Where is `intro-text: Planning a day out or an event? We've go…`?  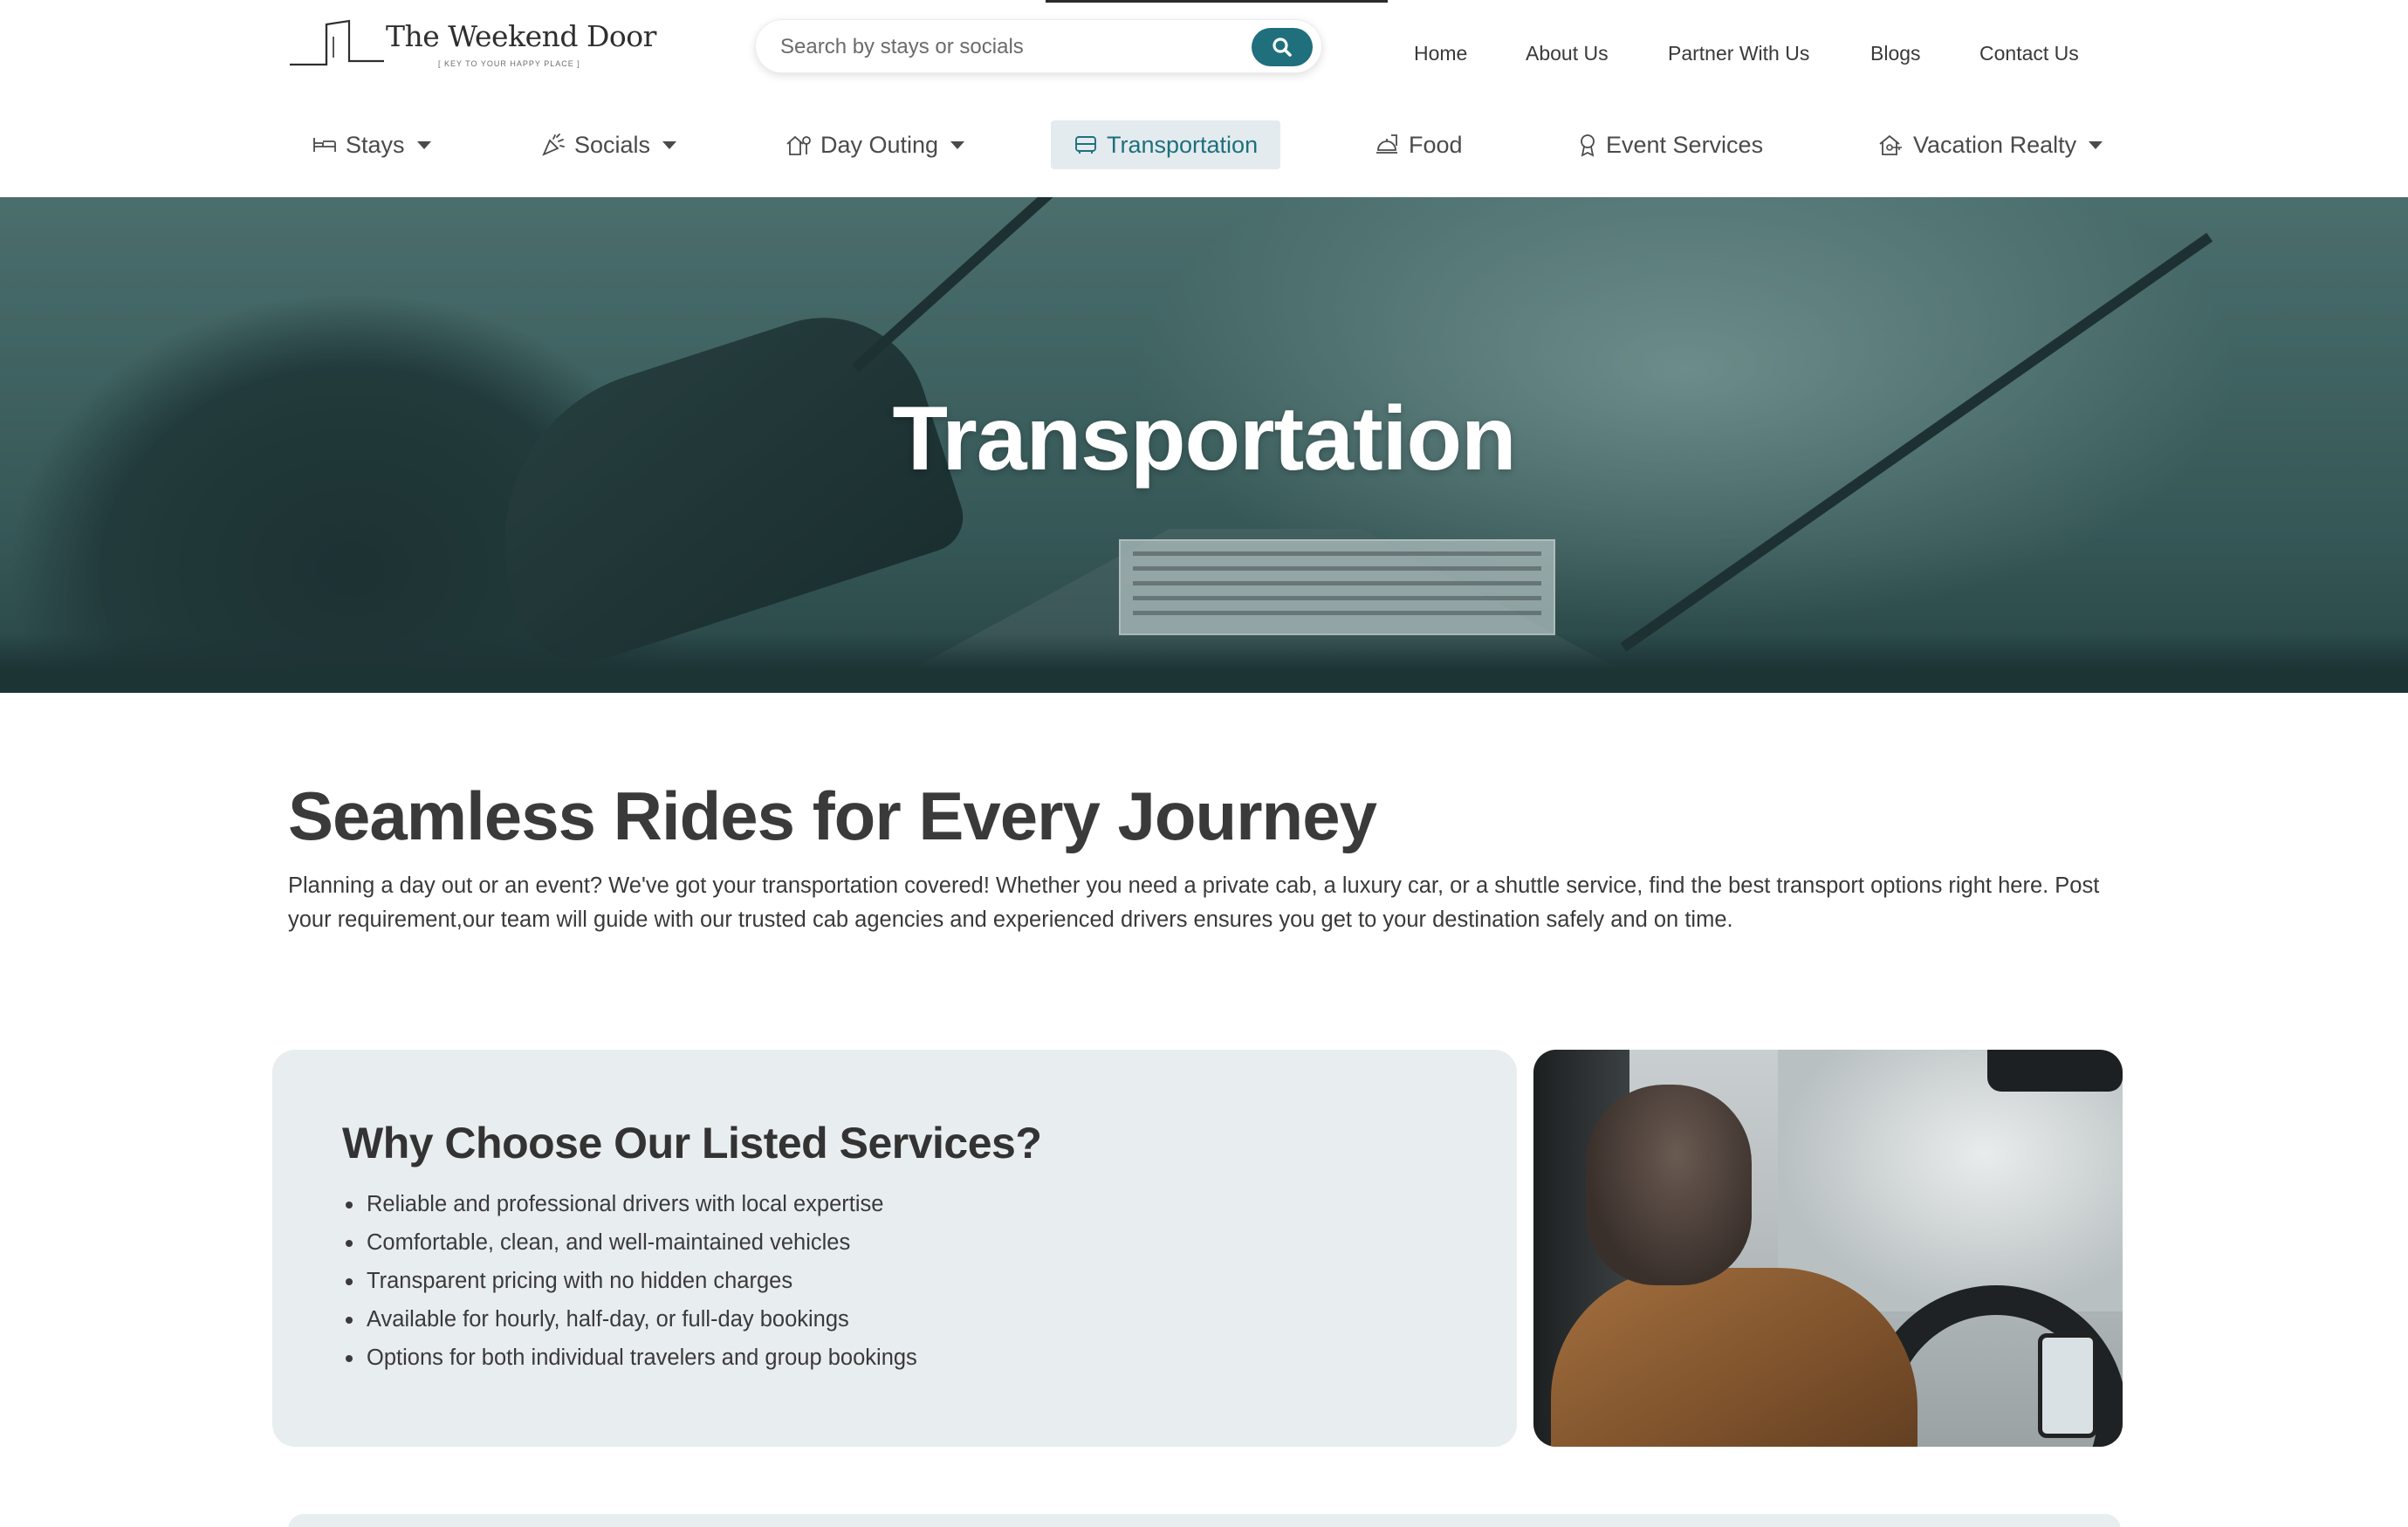 intro-text: Planning a day out or an event? We've go… is located at coordinates (1194, 902).